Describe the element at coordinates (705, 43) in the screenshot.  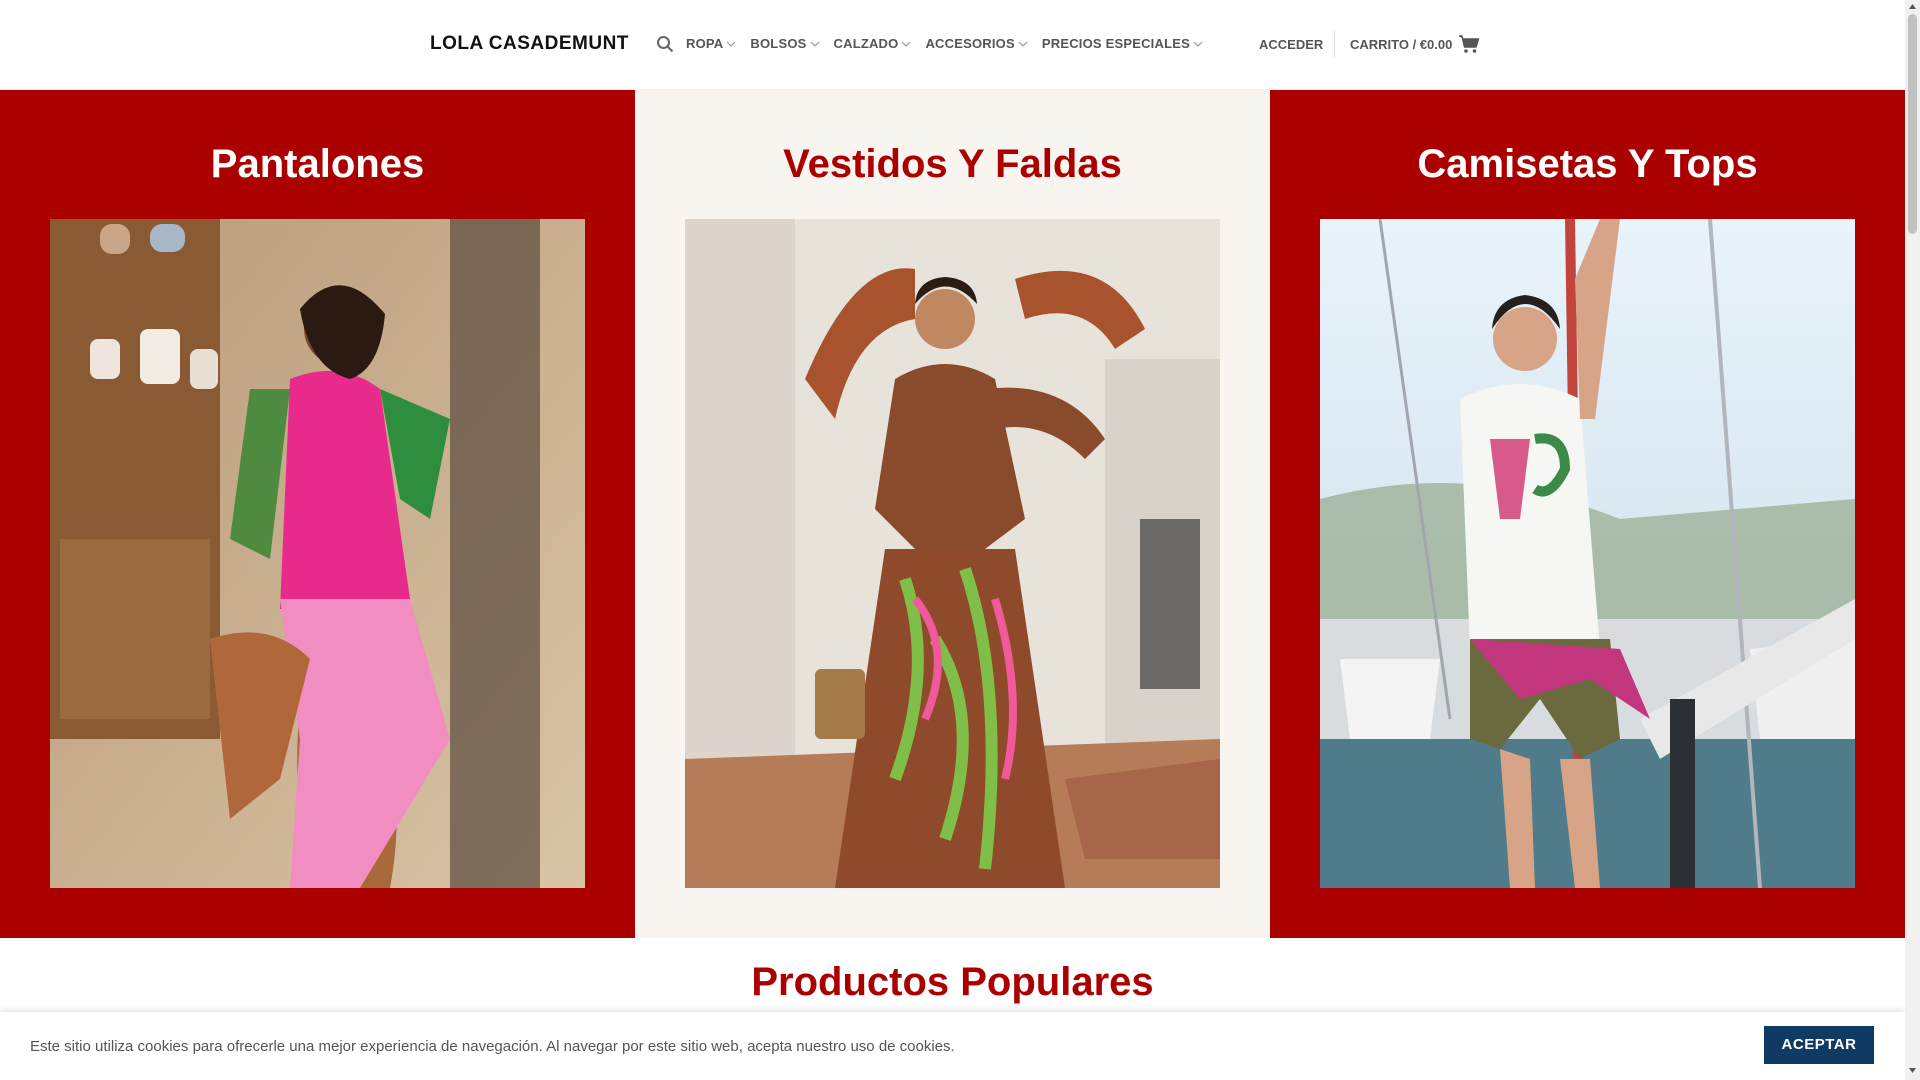
I see `nav-item-label: ROPA` at that location.